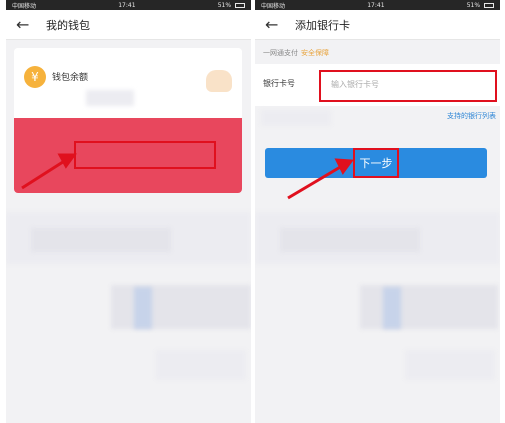 The height and width of the screenshot is (423, 505). What do you see at coordinates (322, 25) in the screenshot?
I see `page-title: 添加银行卡` at bounding box center [322, 25].